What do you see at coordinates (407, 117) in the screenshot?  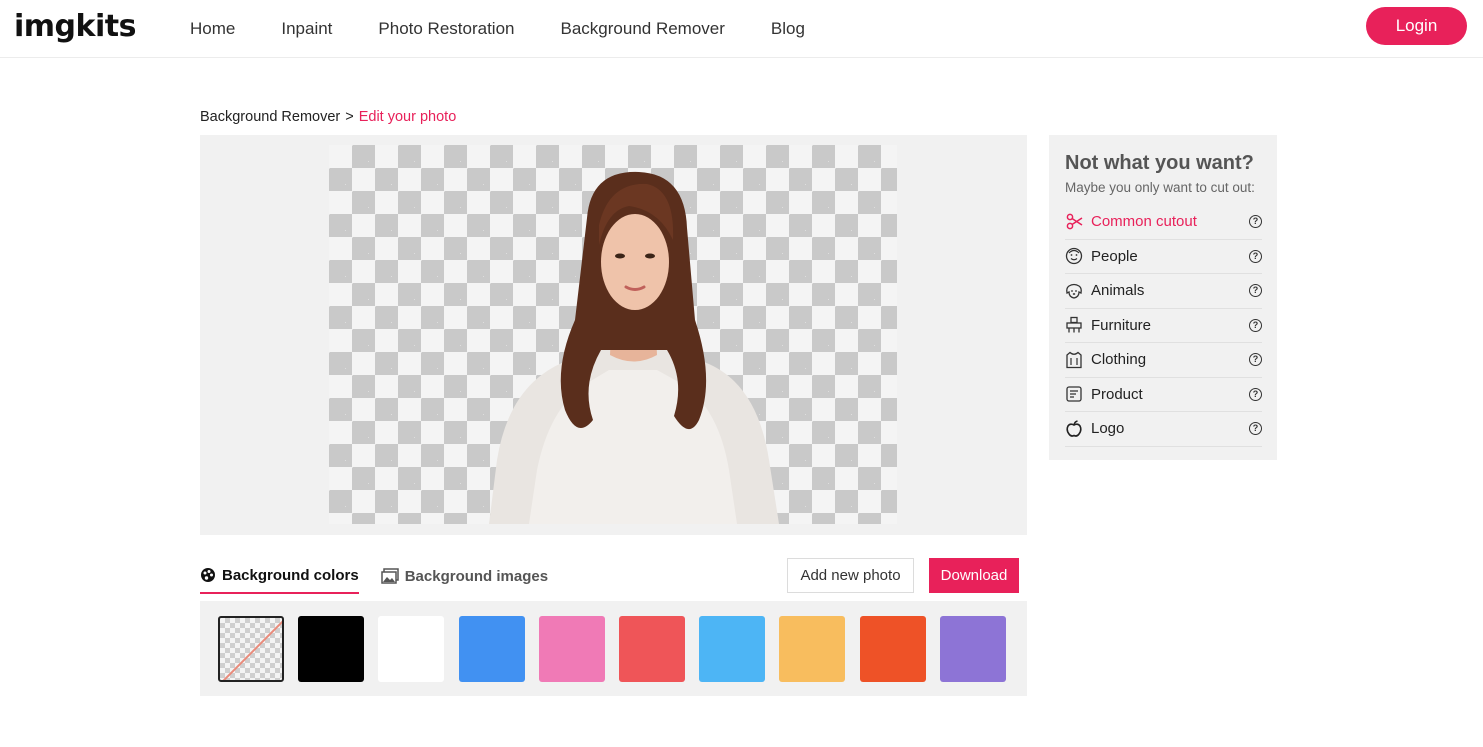 I see `breadcrumb-current: Edit your photo` at bounding box center [407, 117].